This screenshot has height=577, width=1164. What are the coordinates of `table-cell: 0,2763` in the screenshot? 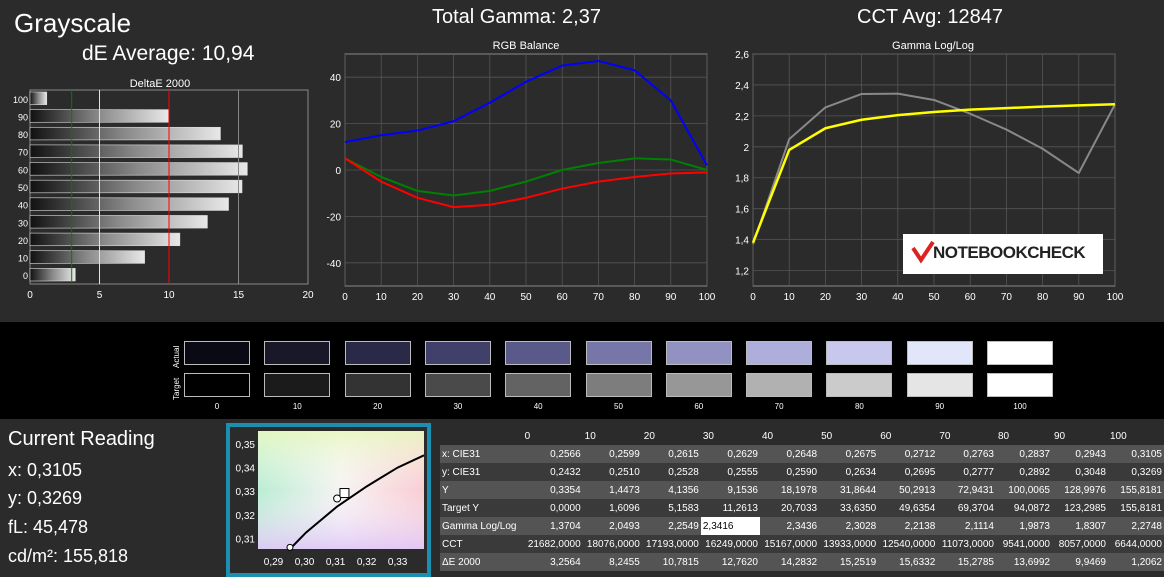 It's located at (966, 454).